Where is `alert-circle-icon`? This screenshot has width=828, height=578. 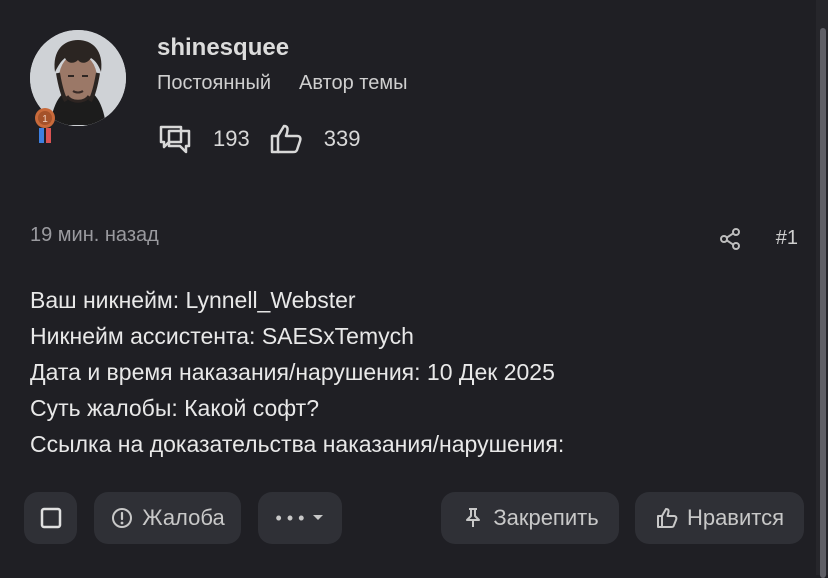 alert-circle-icon is located at coordinates (122, 518).